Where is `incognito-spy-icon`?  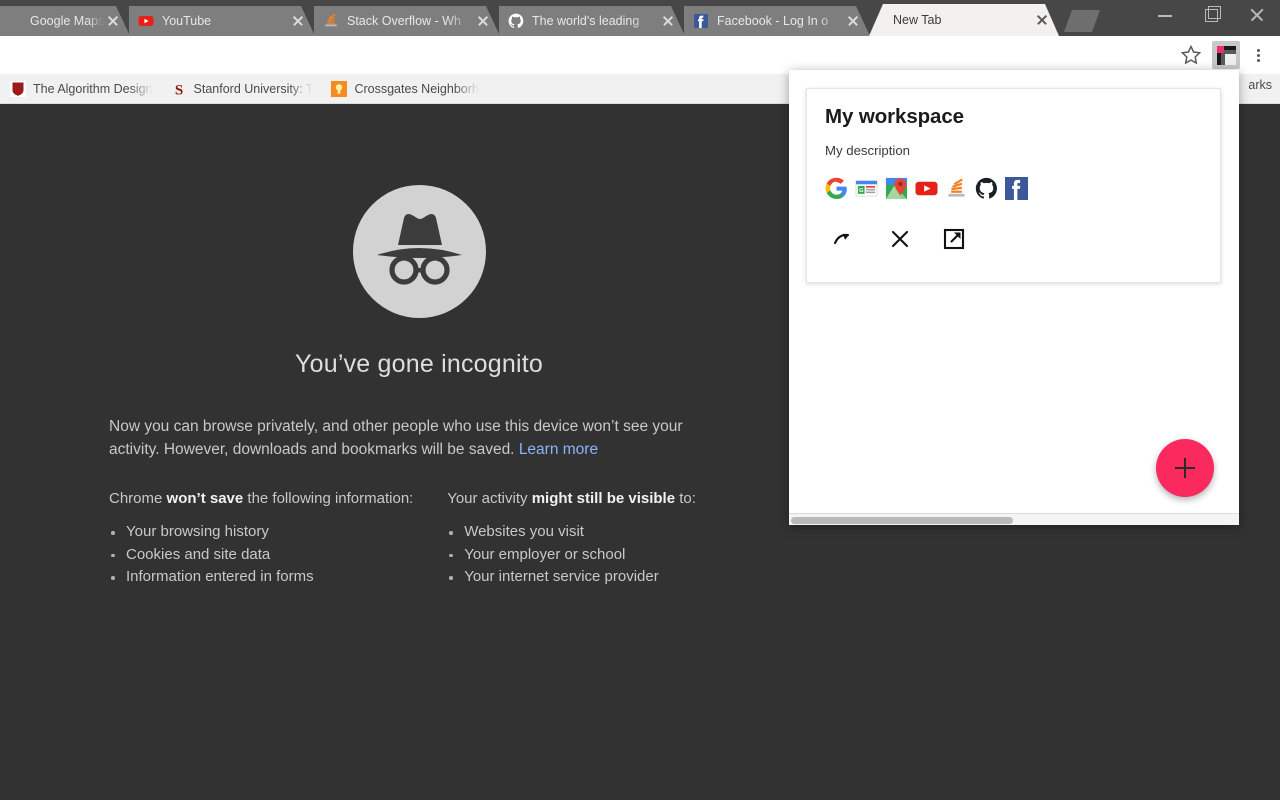 incognito-spy-icon is located at coordinates (419, 251).